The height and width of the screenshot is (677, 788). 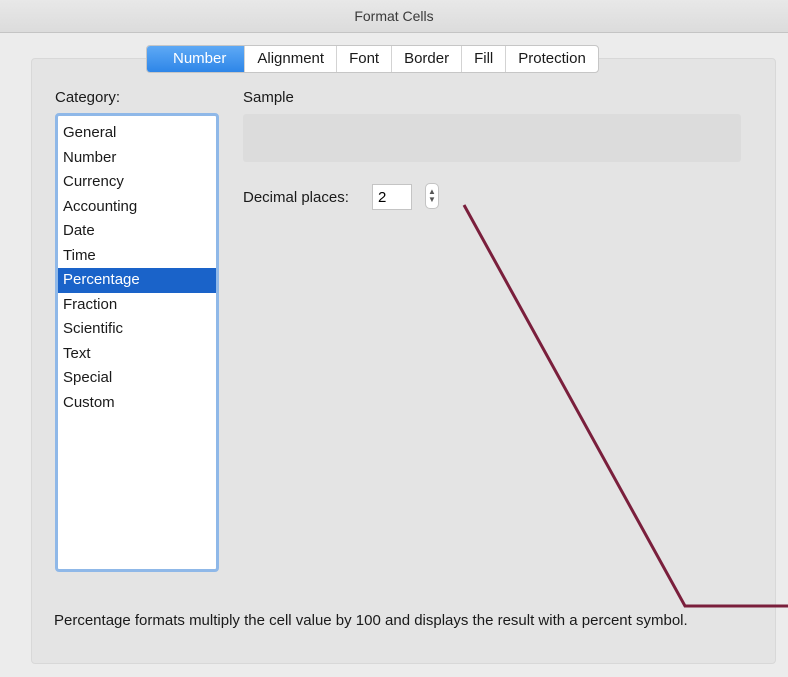 I want to click on category-item-date: Date, so click(x=137, y=231).